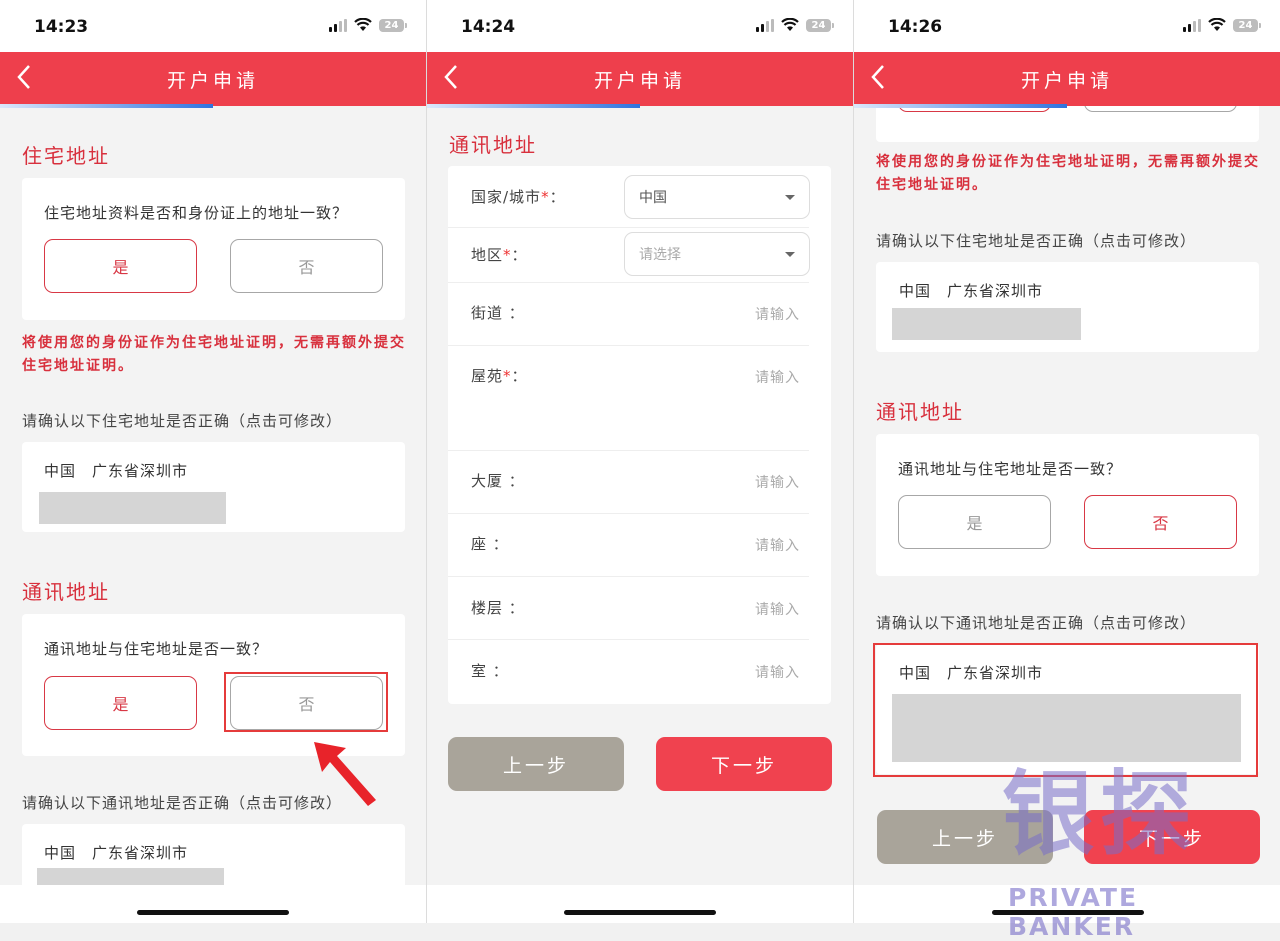 This screenshot has width=1280, height=941. What do you see at coordinates (915, 27) in the screenshot?
I see `status-time: 14:26` at bounding box center [915, 27].